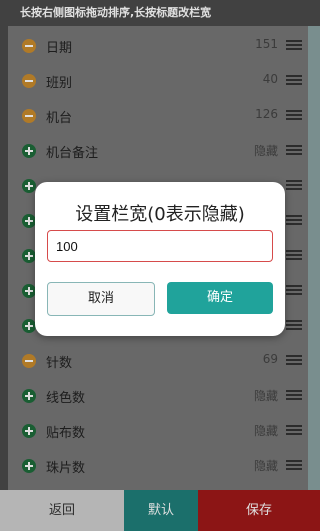  I want to click on dialog-title: 设置栏宽(0表示隐藏), so click(160, 214).